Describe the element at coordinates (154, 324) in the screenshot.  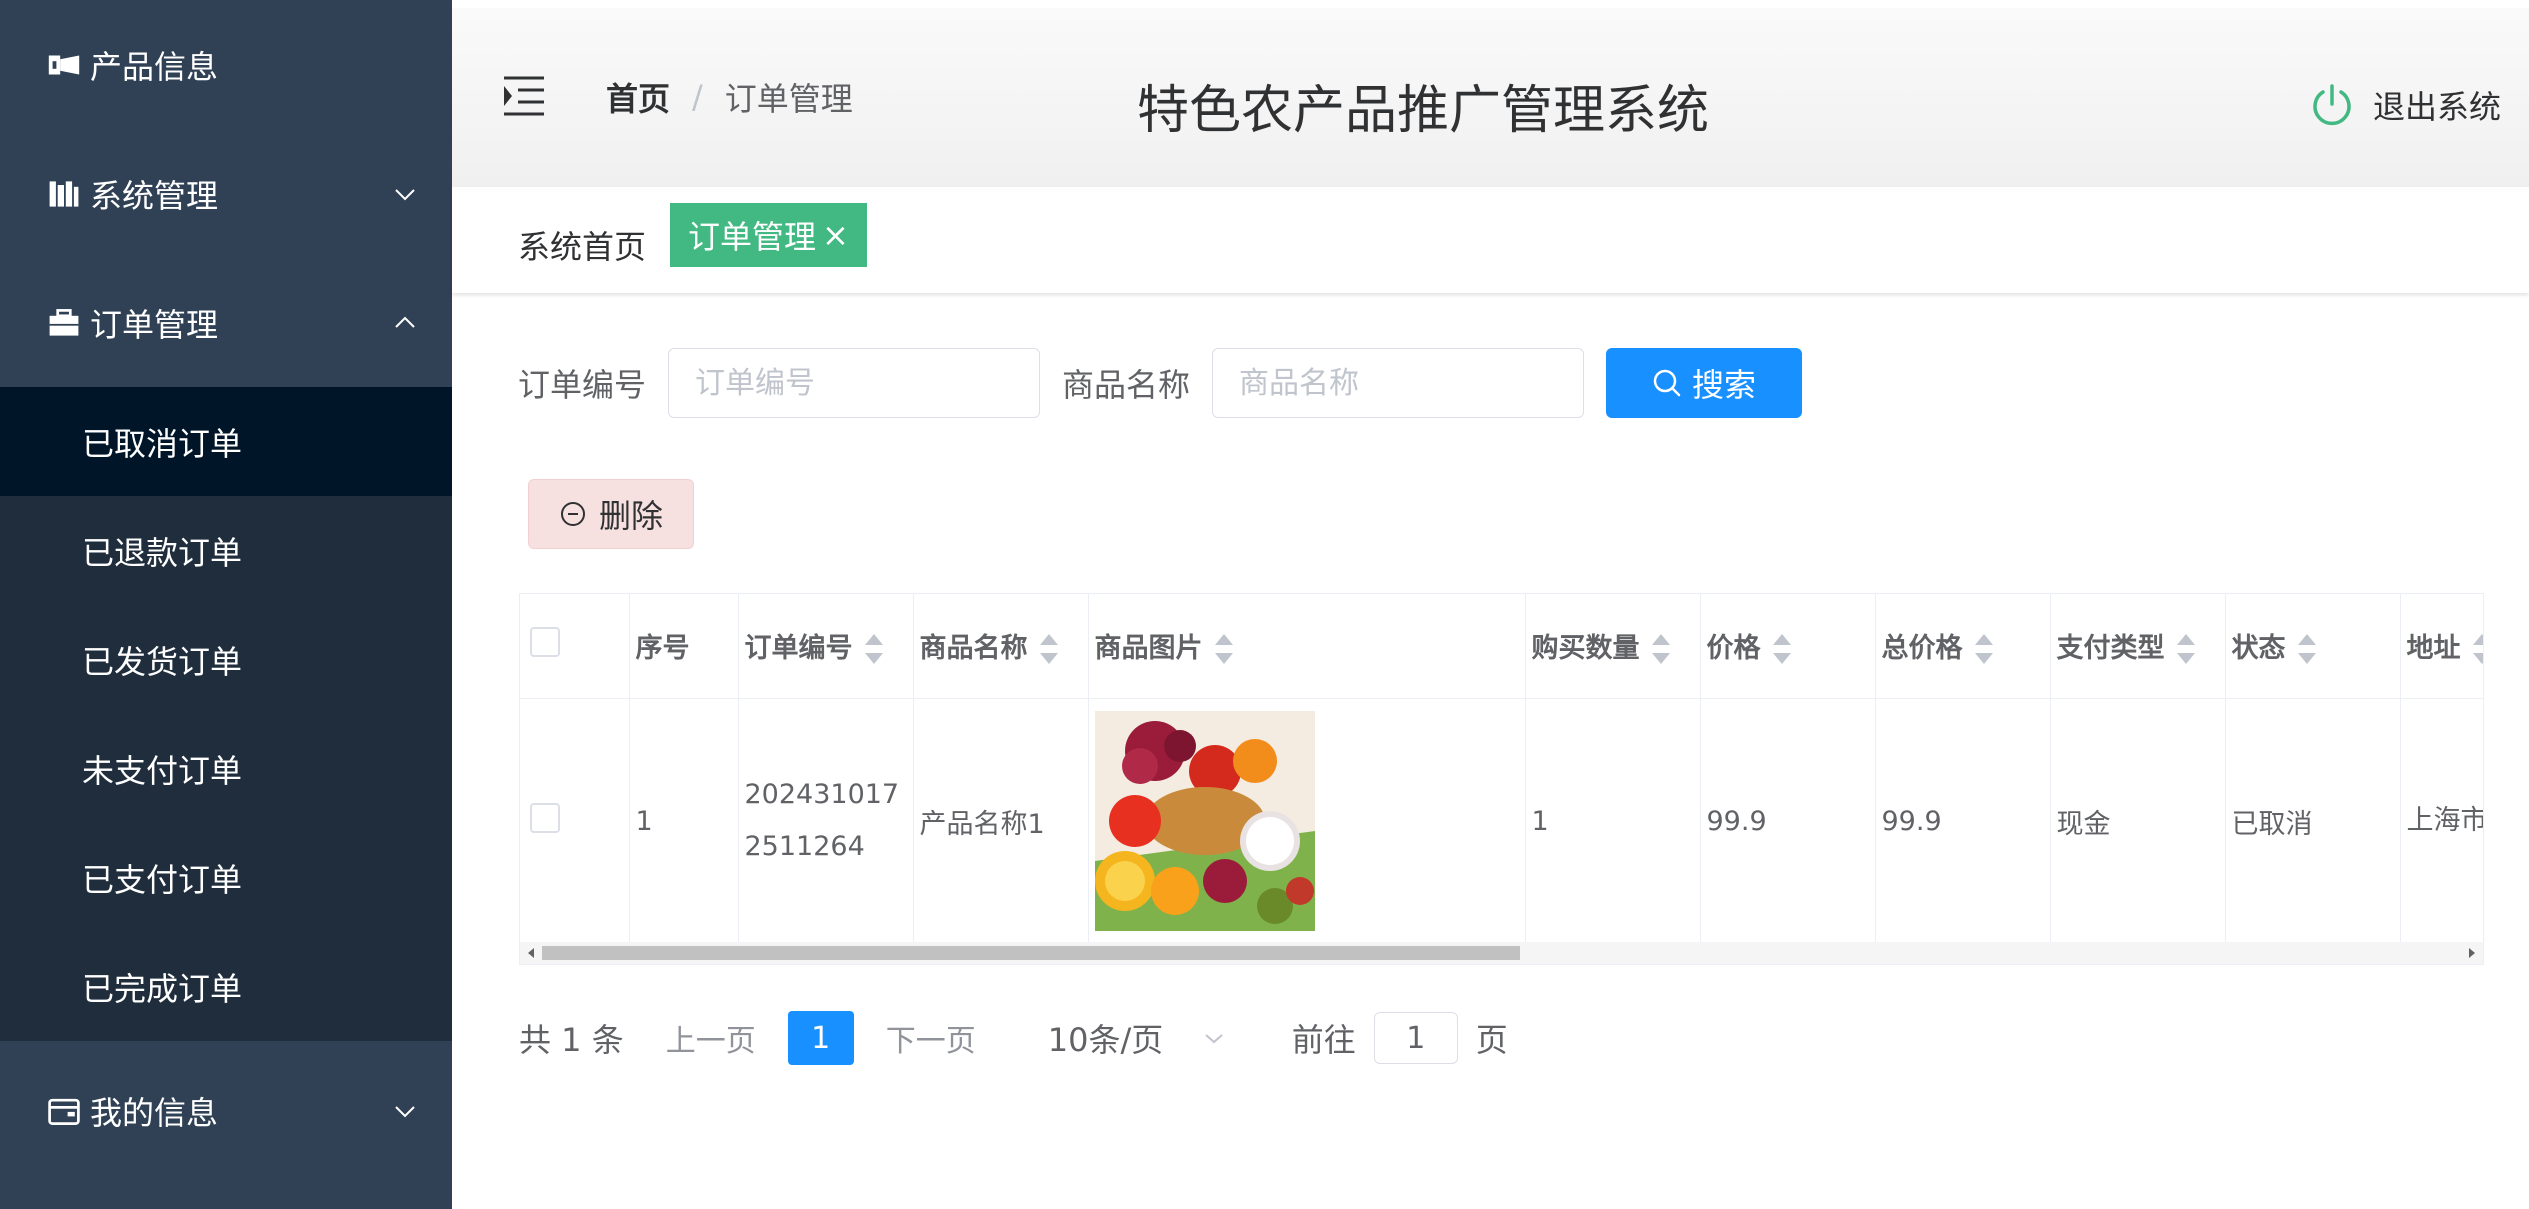
I see `sidebar-item-label: 订单管理` at that location.